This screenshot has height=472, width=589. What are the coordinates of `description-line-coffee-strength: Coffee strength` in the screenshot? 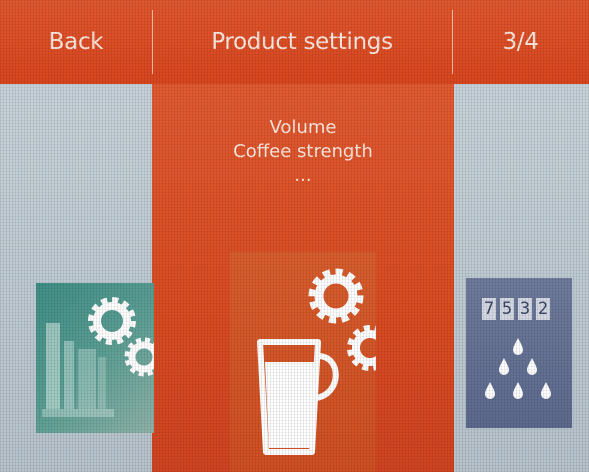 It's located at (303, 151).